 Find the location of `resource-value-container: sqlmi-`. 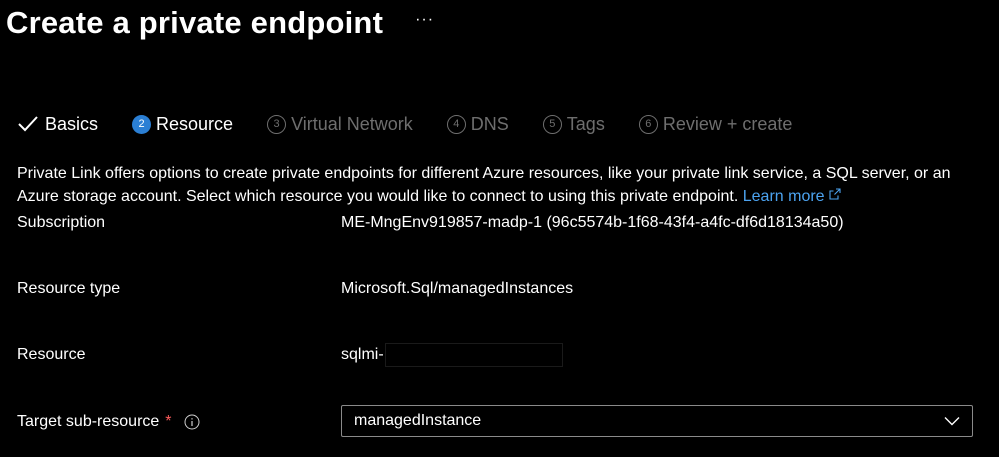

resource-value-container: sqlmi- is located at coordinates (452, 355).